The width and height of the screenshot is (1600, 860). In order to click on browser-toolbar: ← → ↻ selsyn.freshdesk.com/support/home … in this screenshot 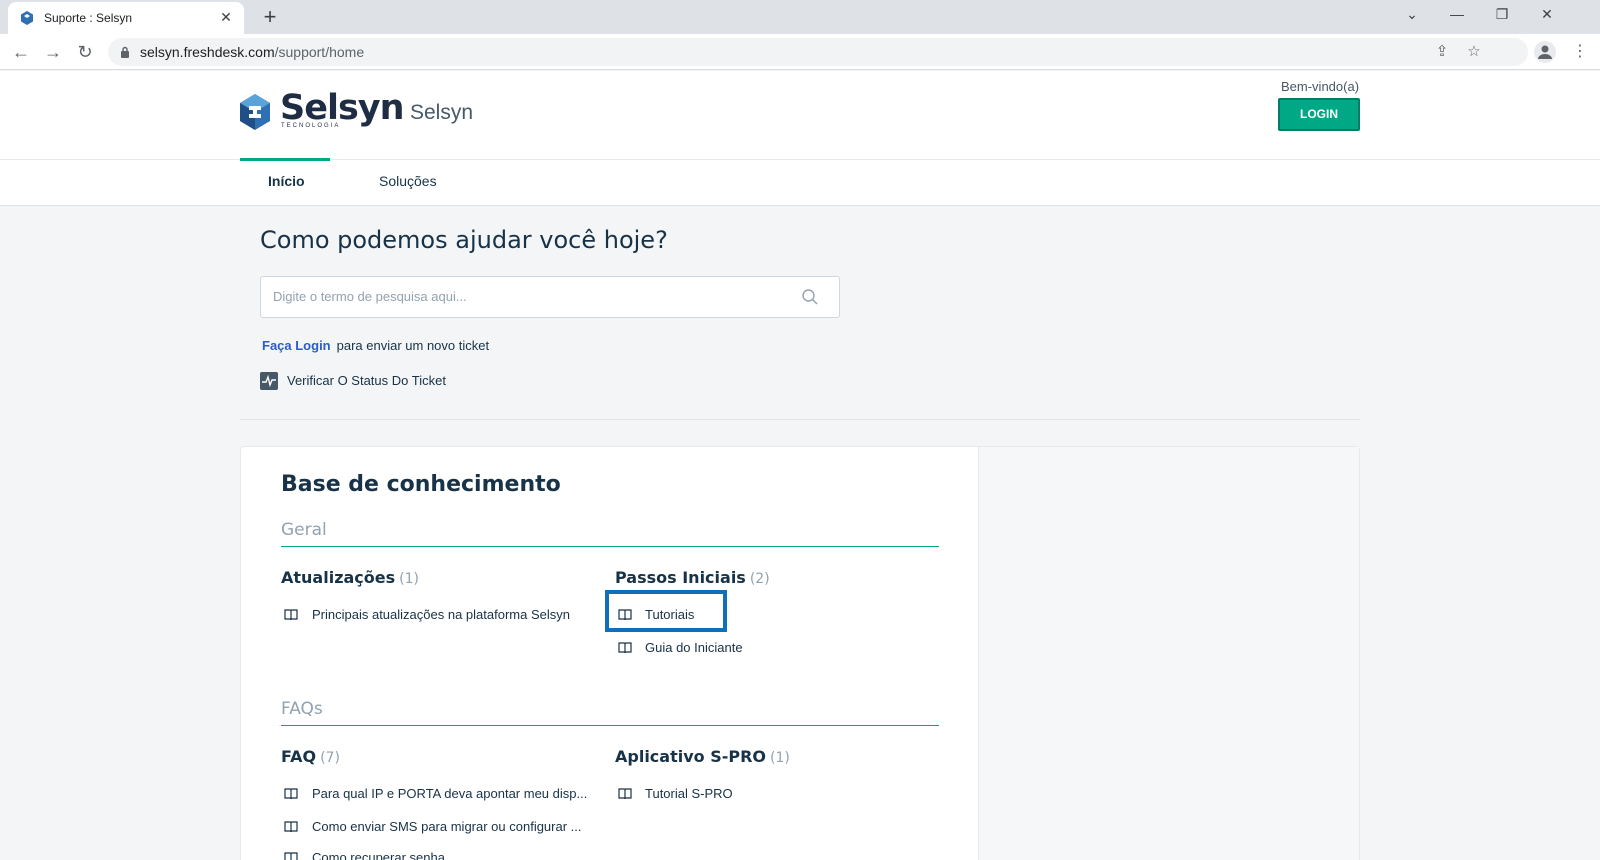, I will do `click(800, 52)`.